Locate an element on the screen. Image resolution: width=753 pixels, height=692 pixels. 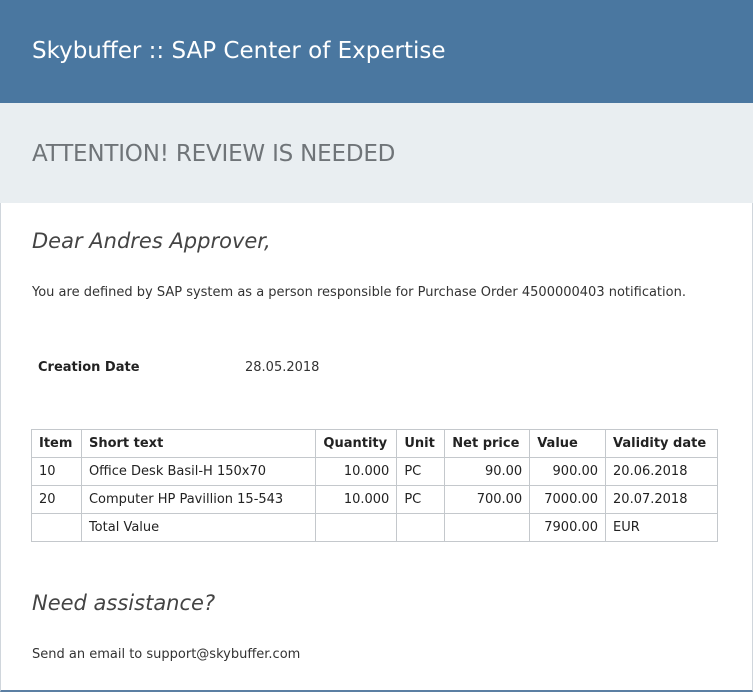
cell-validity-date: 20.06.2018 is located at coordinates (661, 471).